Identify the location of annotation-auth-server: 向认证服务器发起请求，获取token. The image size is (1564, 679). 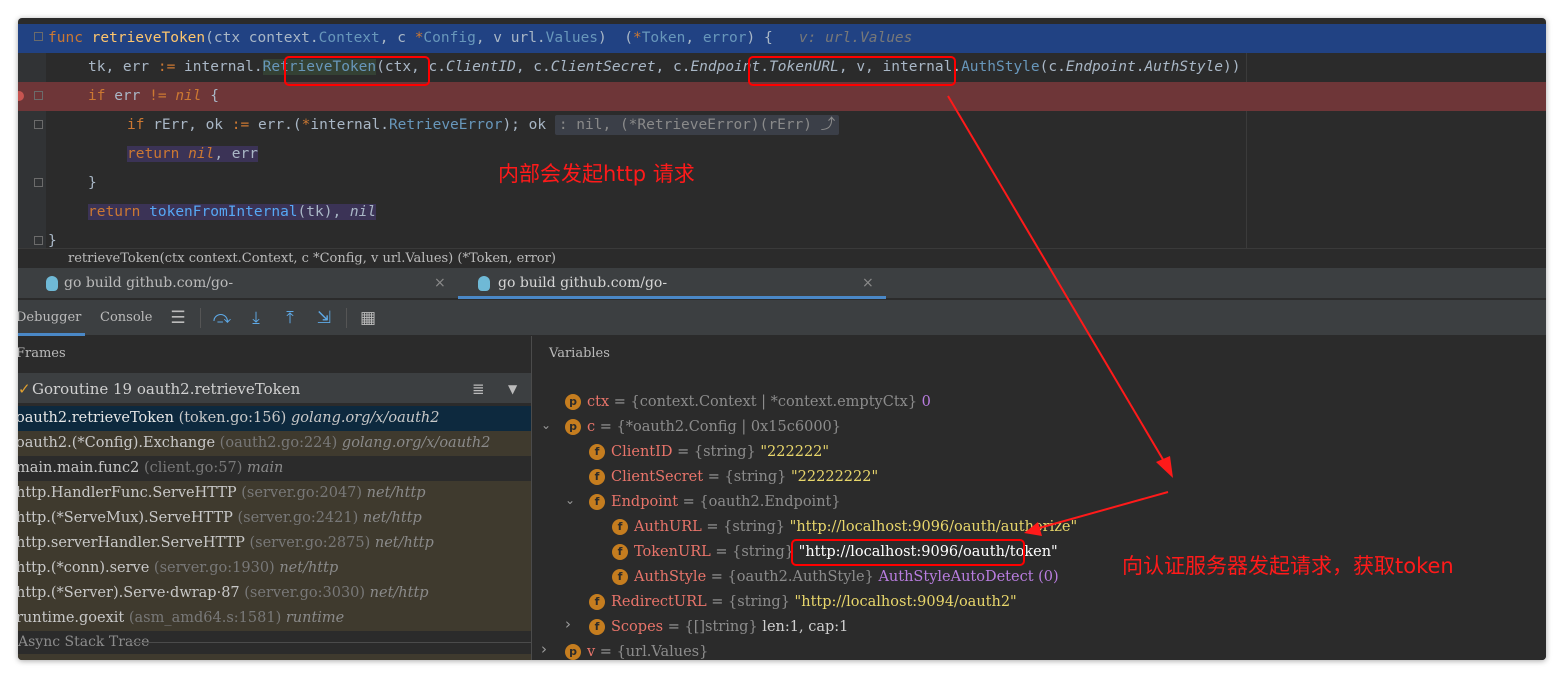
(1288, 566).